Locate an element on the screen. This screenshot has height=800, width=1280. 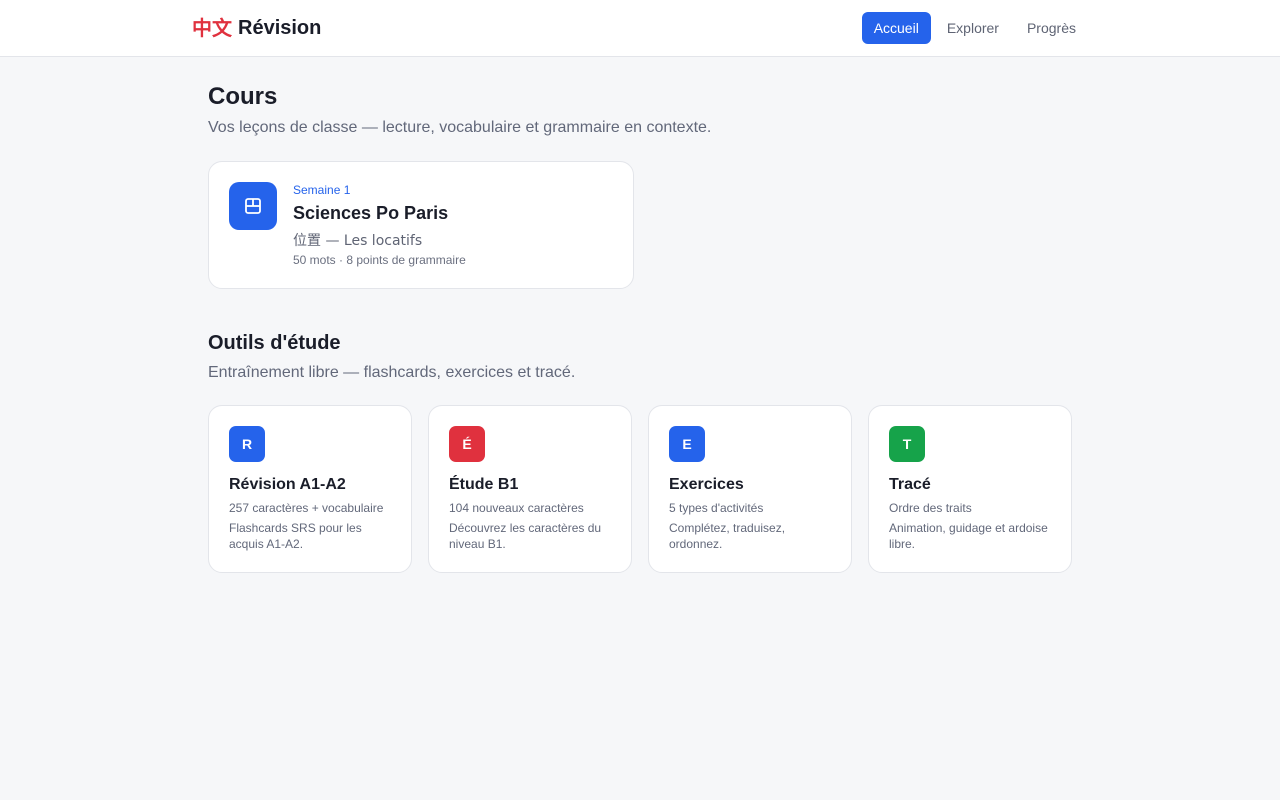
tool-meta: Ordre des traits is located at coordinates (930, 508).